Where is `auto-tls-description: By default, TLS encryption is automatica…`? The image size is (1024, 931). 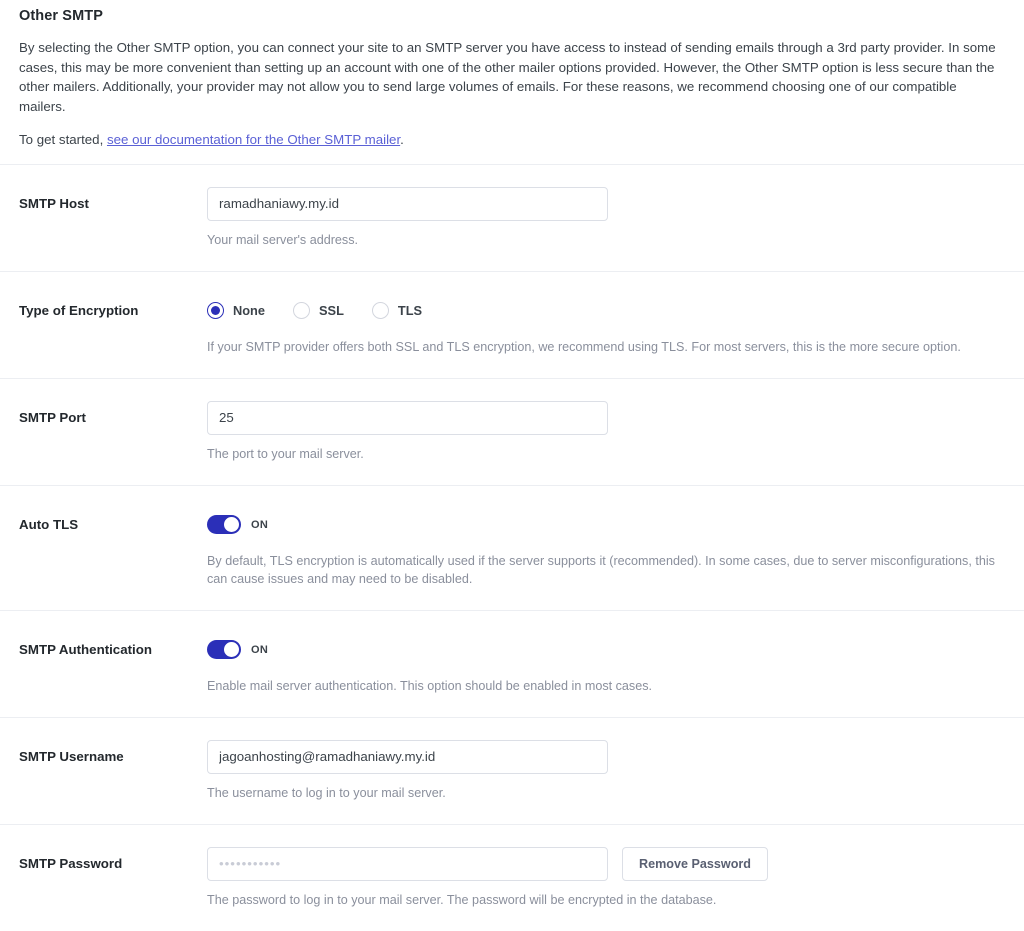 auto-tls-description: By default, TLS encryption is automatica… is located at coordinates (601, 569).